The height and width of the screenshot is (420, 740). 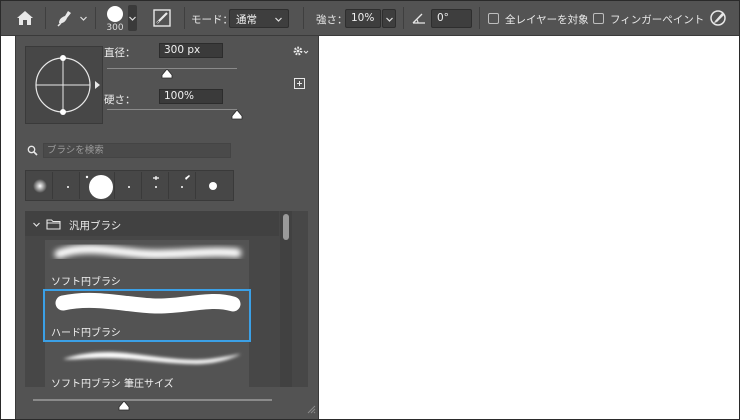 I want to click on brush-tip-shape-preview, so click(x=64, y=85).